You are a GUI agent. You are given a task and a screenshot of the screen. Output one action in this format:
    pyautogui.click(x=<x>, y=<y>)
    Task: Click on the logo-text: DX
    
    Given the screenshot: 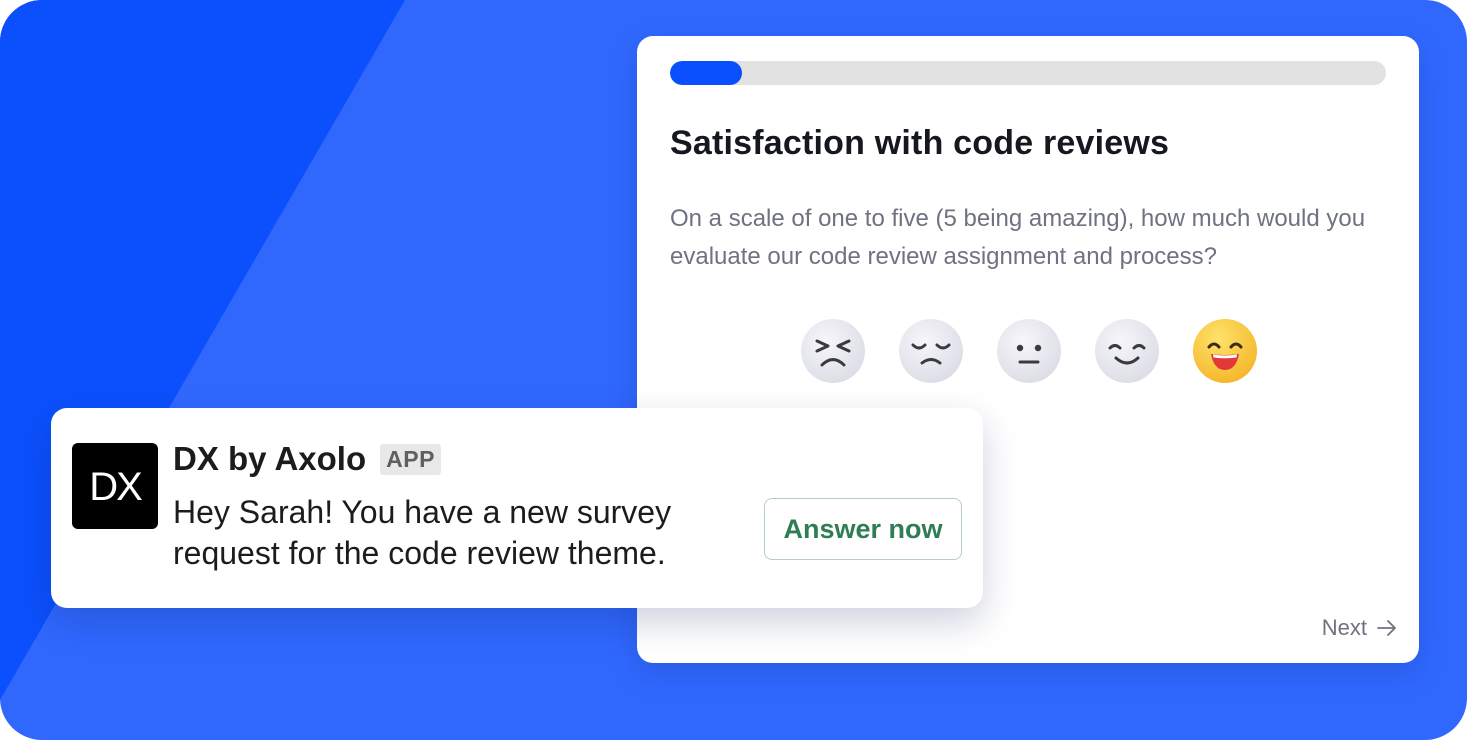 What is the action you would take?
    pyautogui.click(x=115, y=487)
    